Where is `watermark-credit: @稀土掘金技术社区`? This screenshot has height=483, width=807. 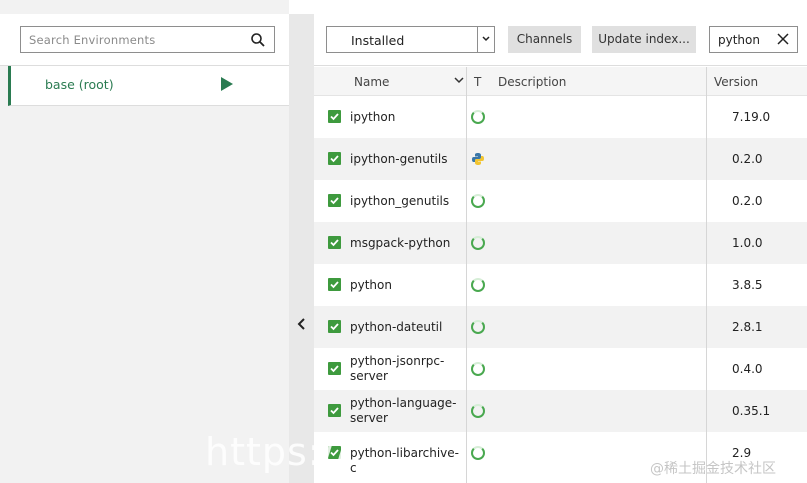
watermark-credit: @稀土掘金技术社区 is located at coordinates (713, 469).